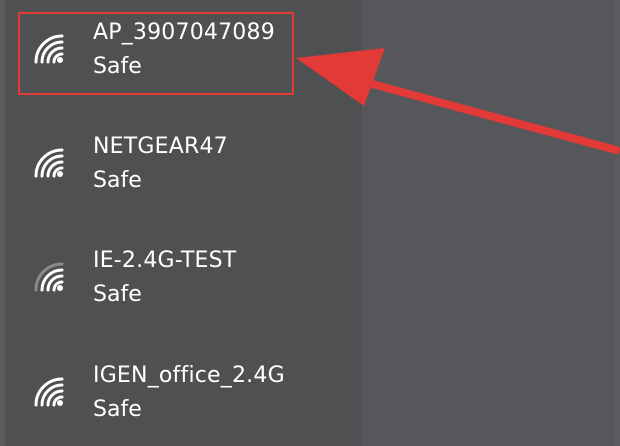 The image size is (620, 446). I want to click on network-item: NETGEAR47 Safe, so click(182, 163).